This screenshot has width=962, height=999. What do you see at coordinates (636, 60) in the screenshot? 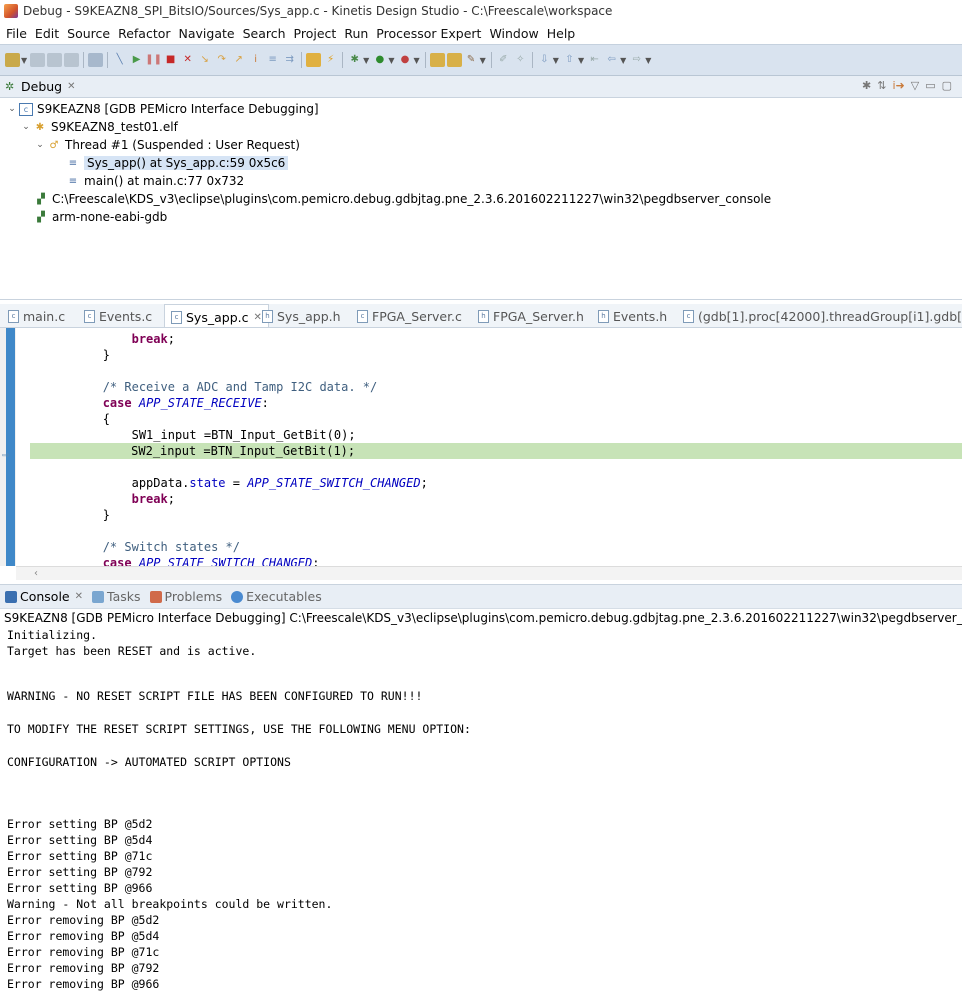
I see `forward-icon: ⇨` at bounding box center [636, 60].